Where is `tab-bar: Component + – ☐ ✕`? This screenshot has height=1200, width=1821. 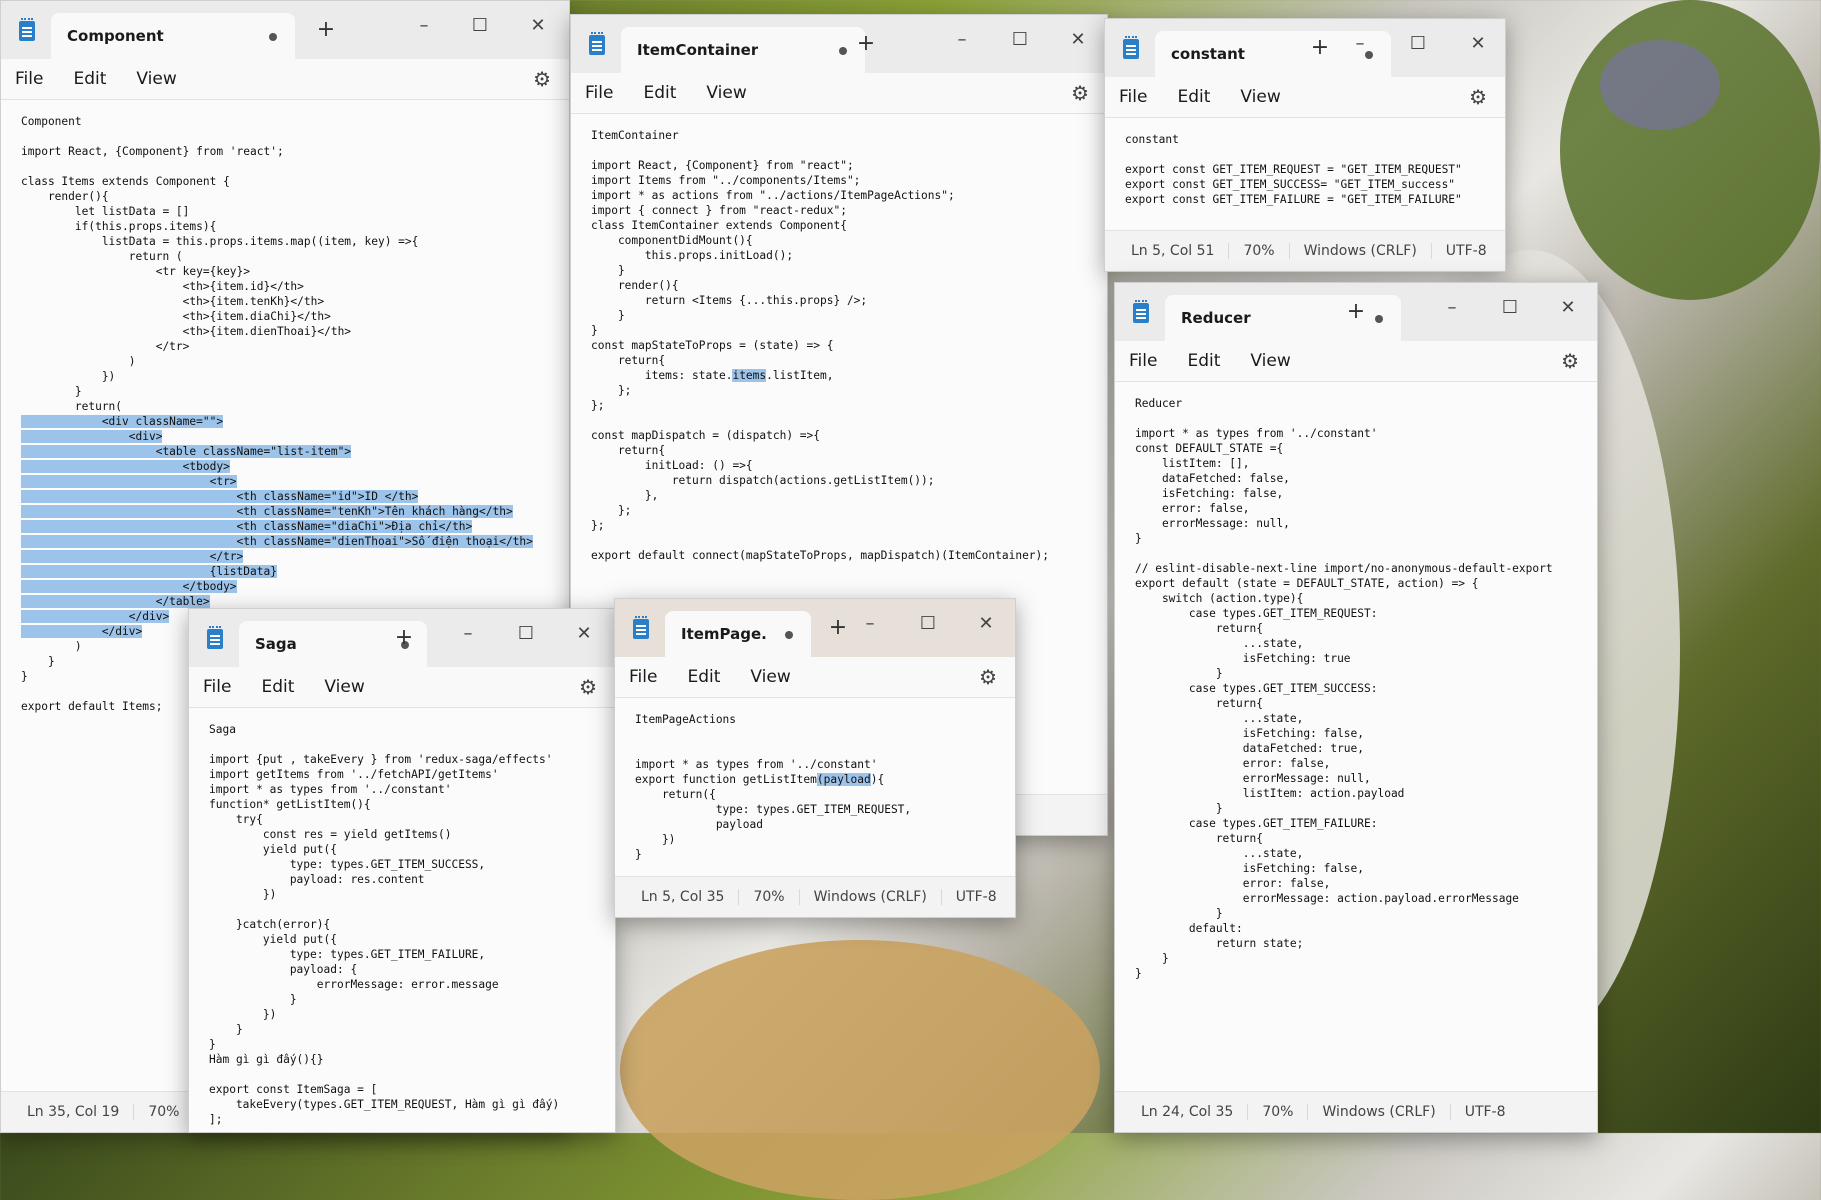
tab-bar: Component + – ☐ ✕ is located at coordinates (285, 30).